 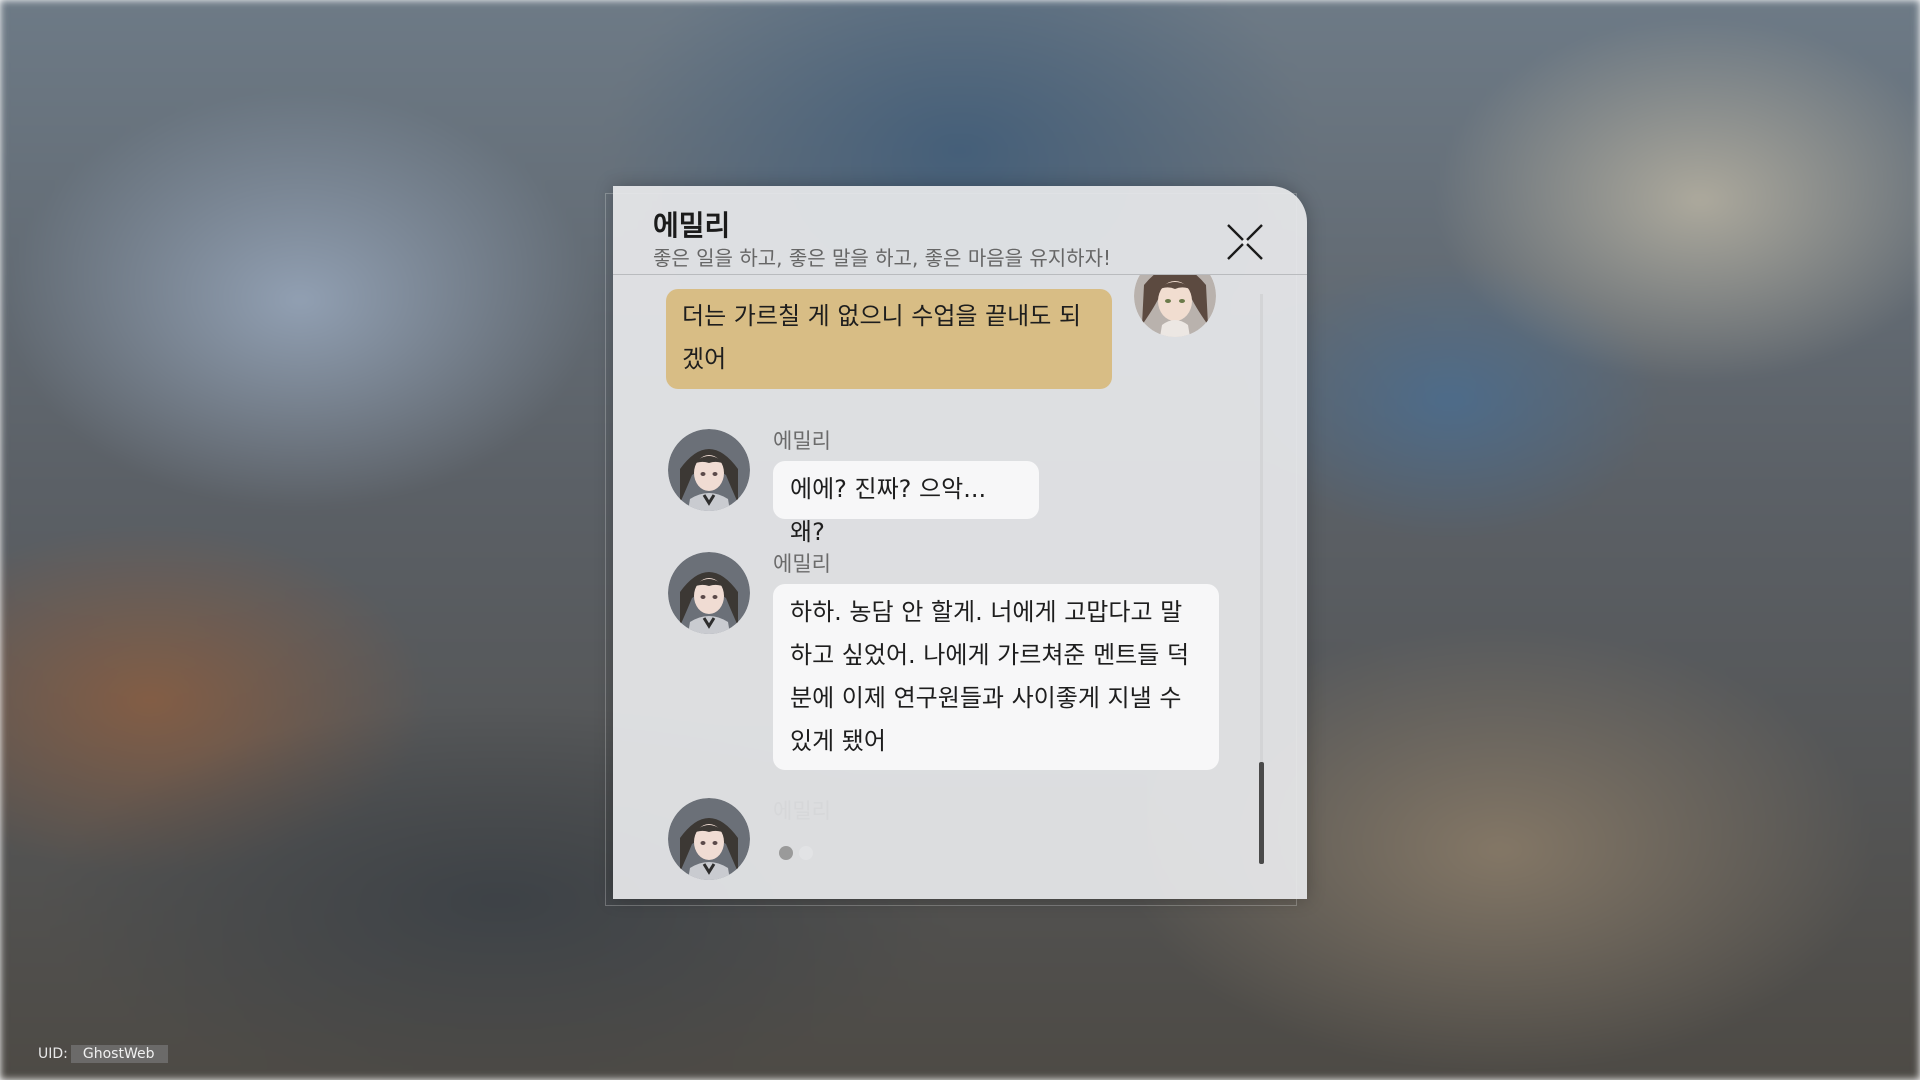 I want to click on typing-indicator-icon, so click(x=796, y=853).